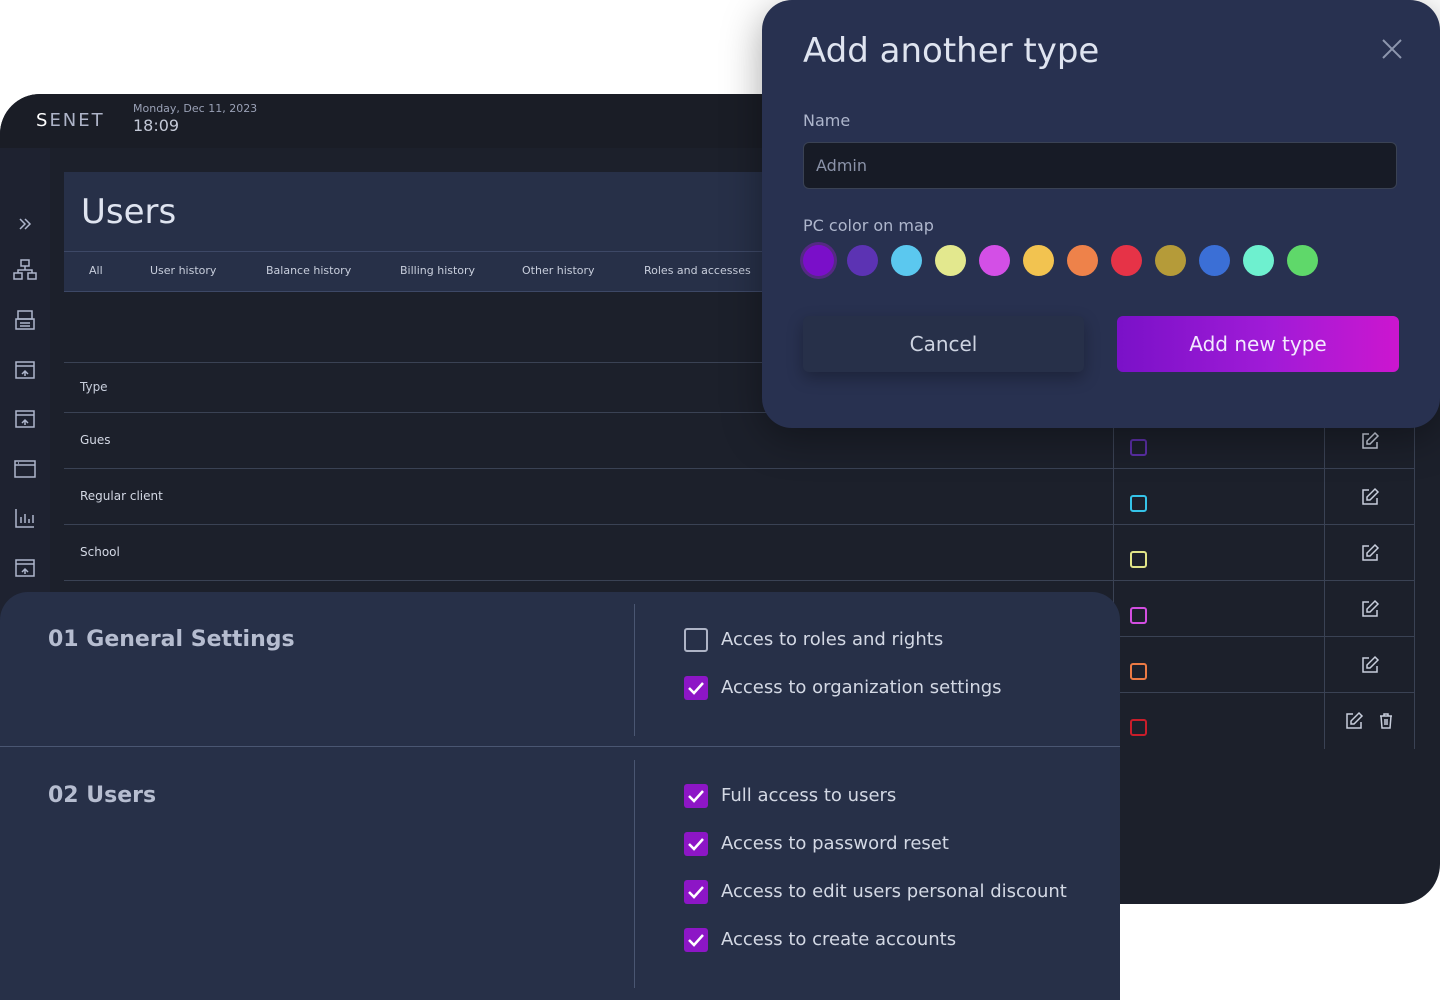 This screenshot has height=1000, width=1440. I want to click on tab-balance-history: Balance history, so click(308, 270).